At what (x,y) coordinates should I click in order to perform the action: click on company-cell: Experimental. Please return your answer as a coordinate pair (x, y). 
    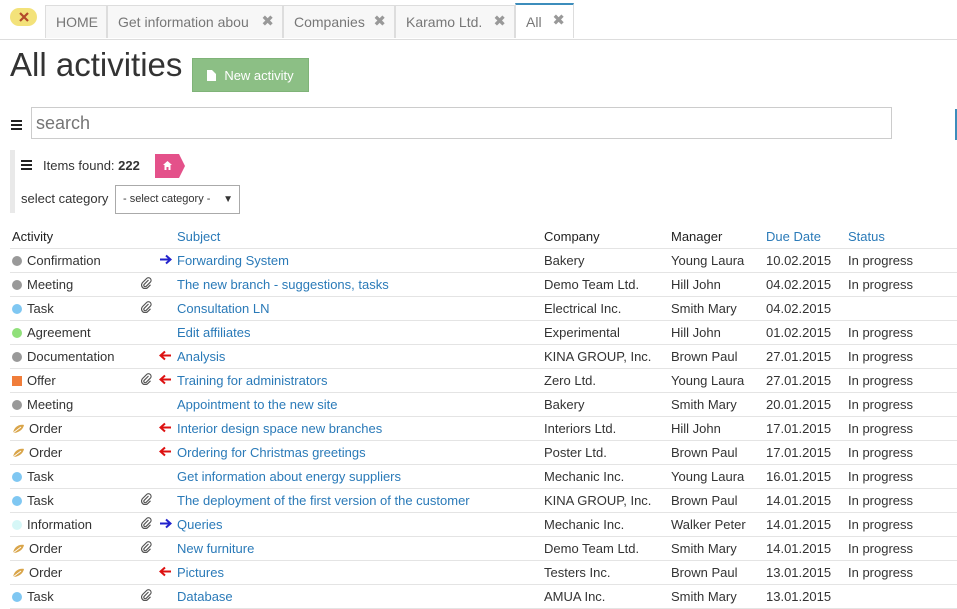
    Looking at the image, I should click on (582, 332).